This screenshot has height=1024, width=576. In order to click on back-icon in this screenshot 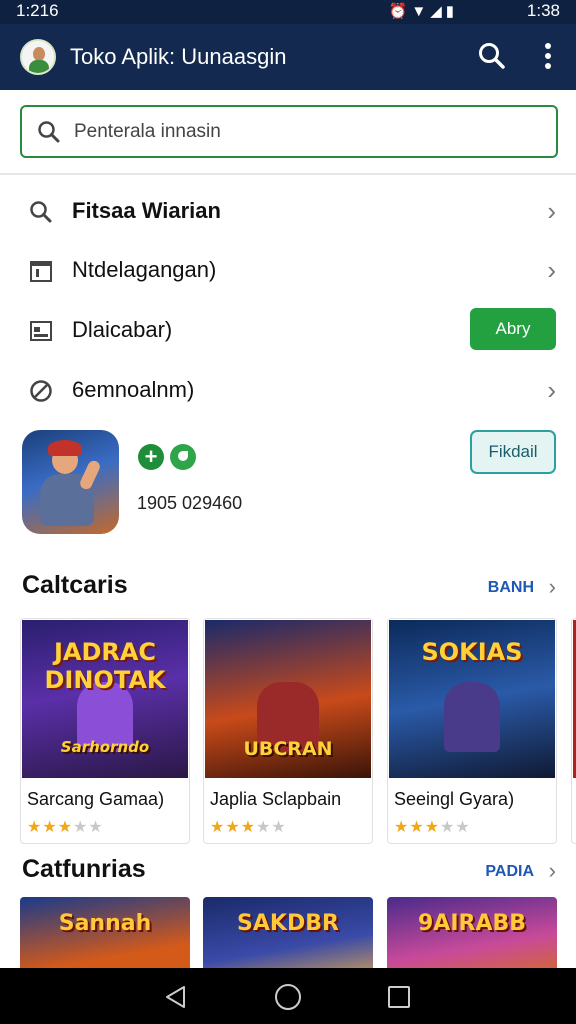, I will do `click(176, 997)`.